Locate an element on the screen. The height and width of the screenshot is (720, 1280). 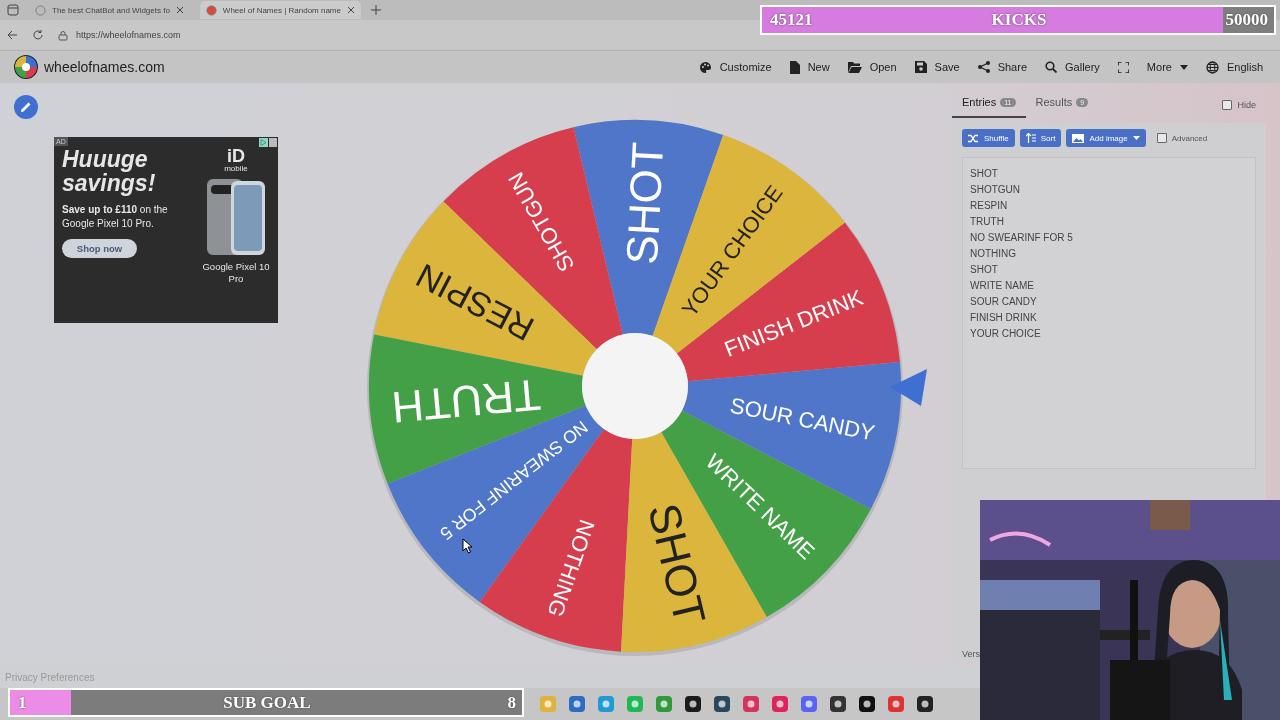
url-text: https://wheelofnames.com is located at coordinates (128, 35).